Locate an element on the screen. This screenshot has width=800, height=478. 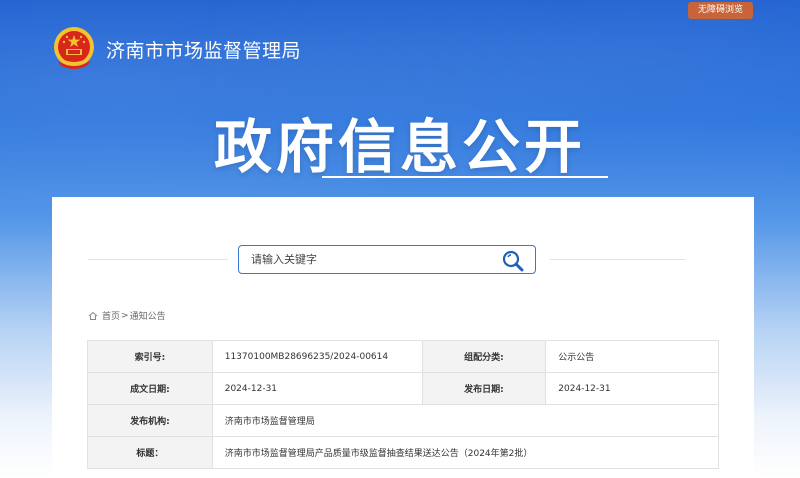
title-label: 标题： is located at coordinates (150, 452).